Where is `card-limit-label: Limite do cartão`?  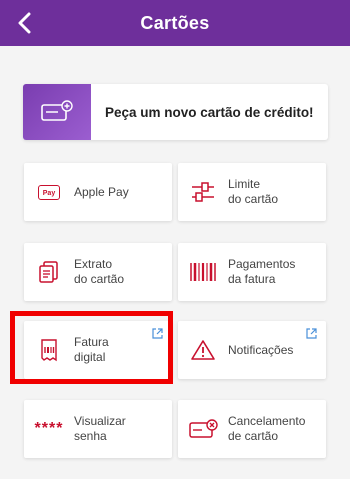 card-limit-label: Limite do cartão is located at coordinates (253, 191).